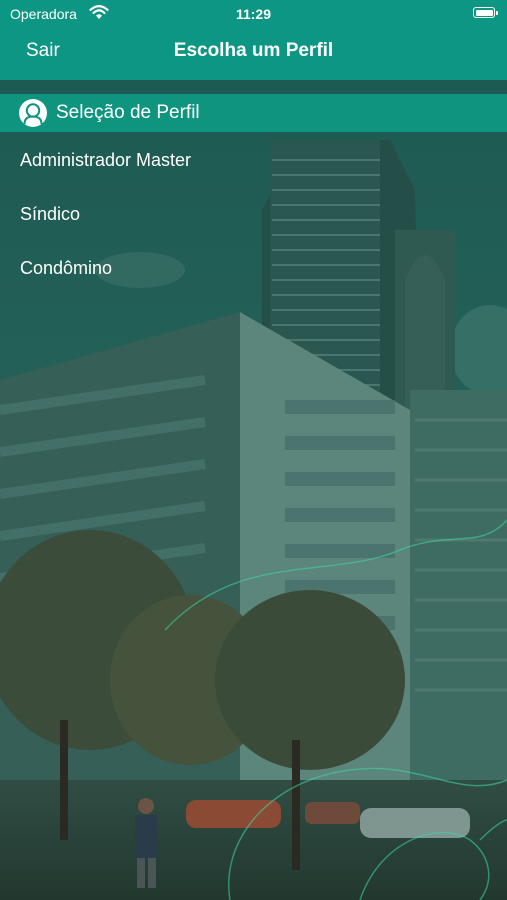  I want to click on user-avatar-icon, so click(33, 113).